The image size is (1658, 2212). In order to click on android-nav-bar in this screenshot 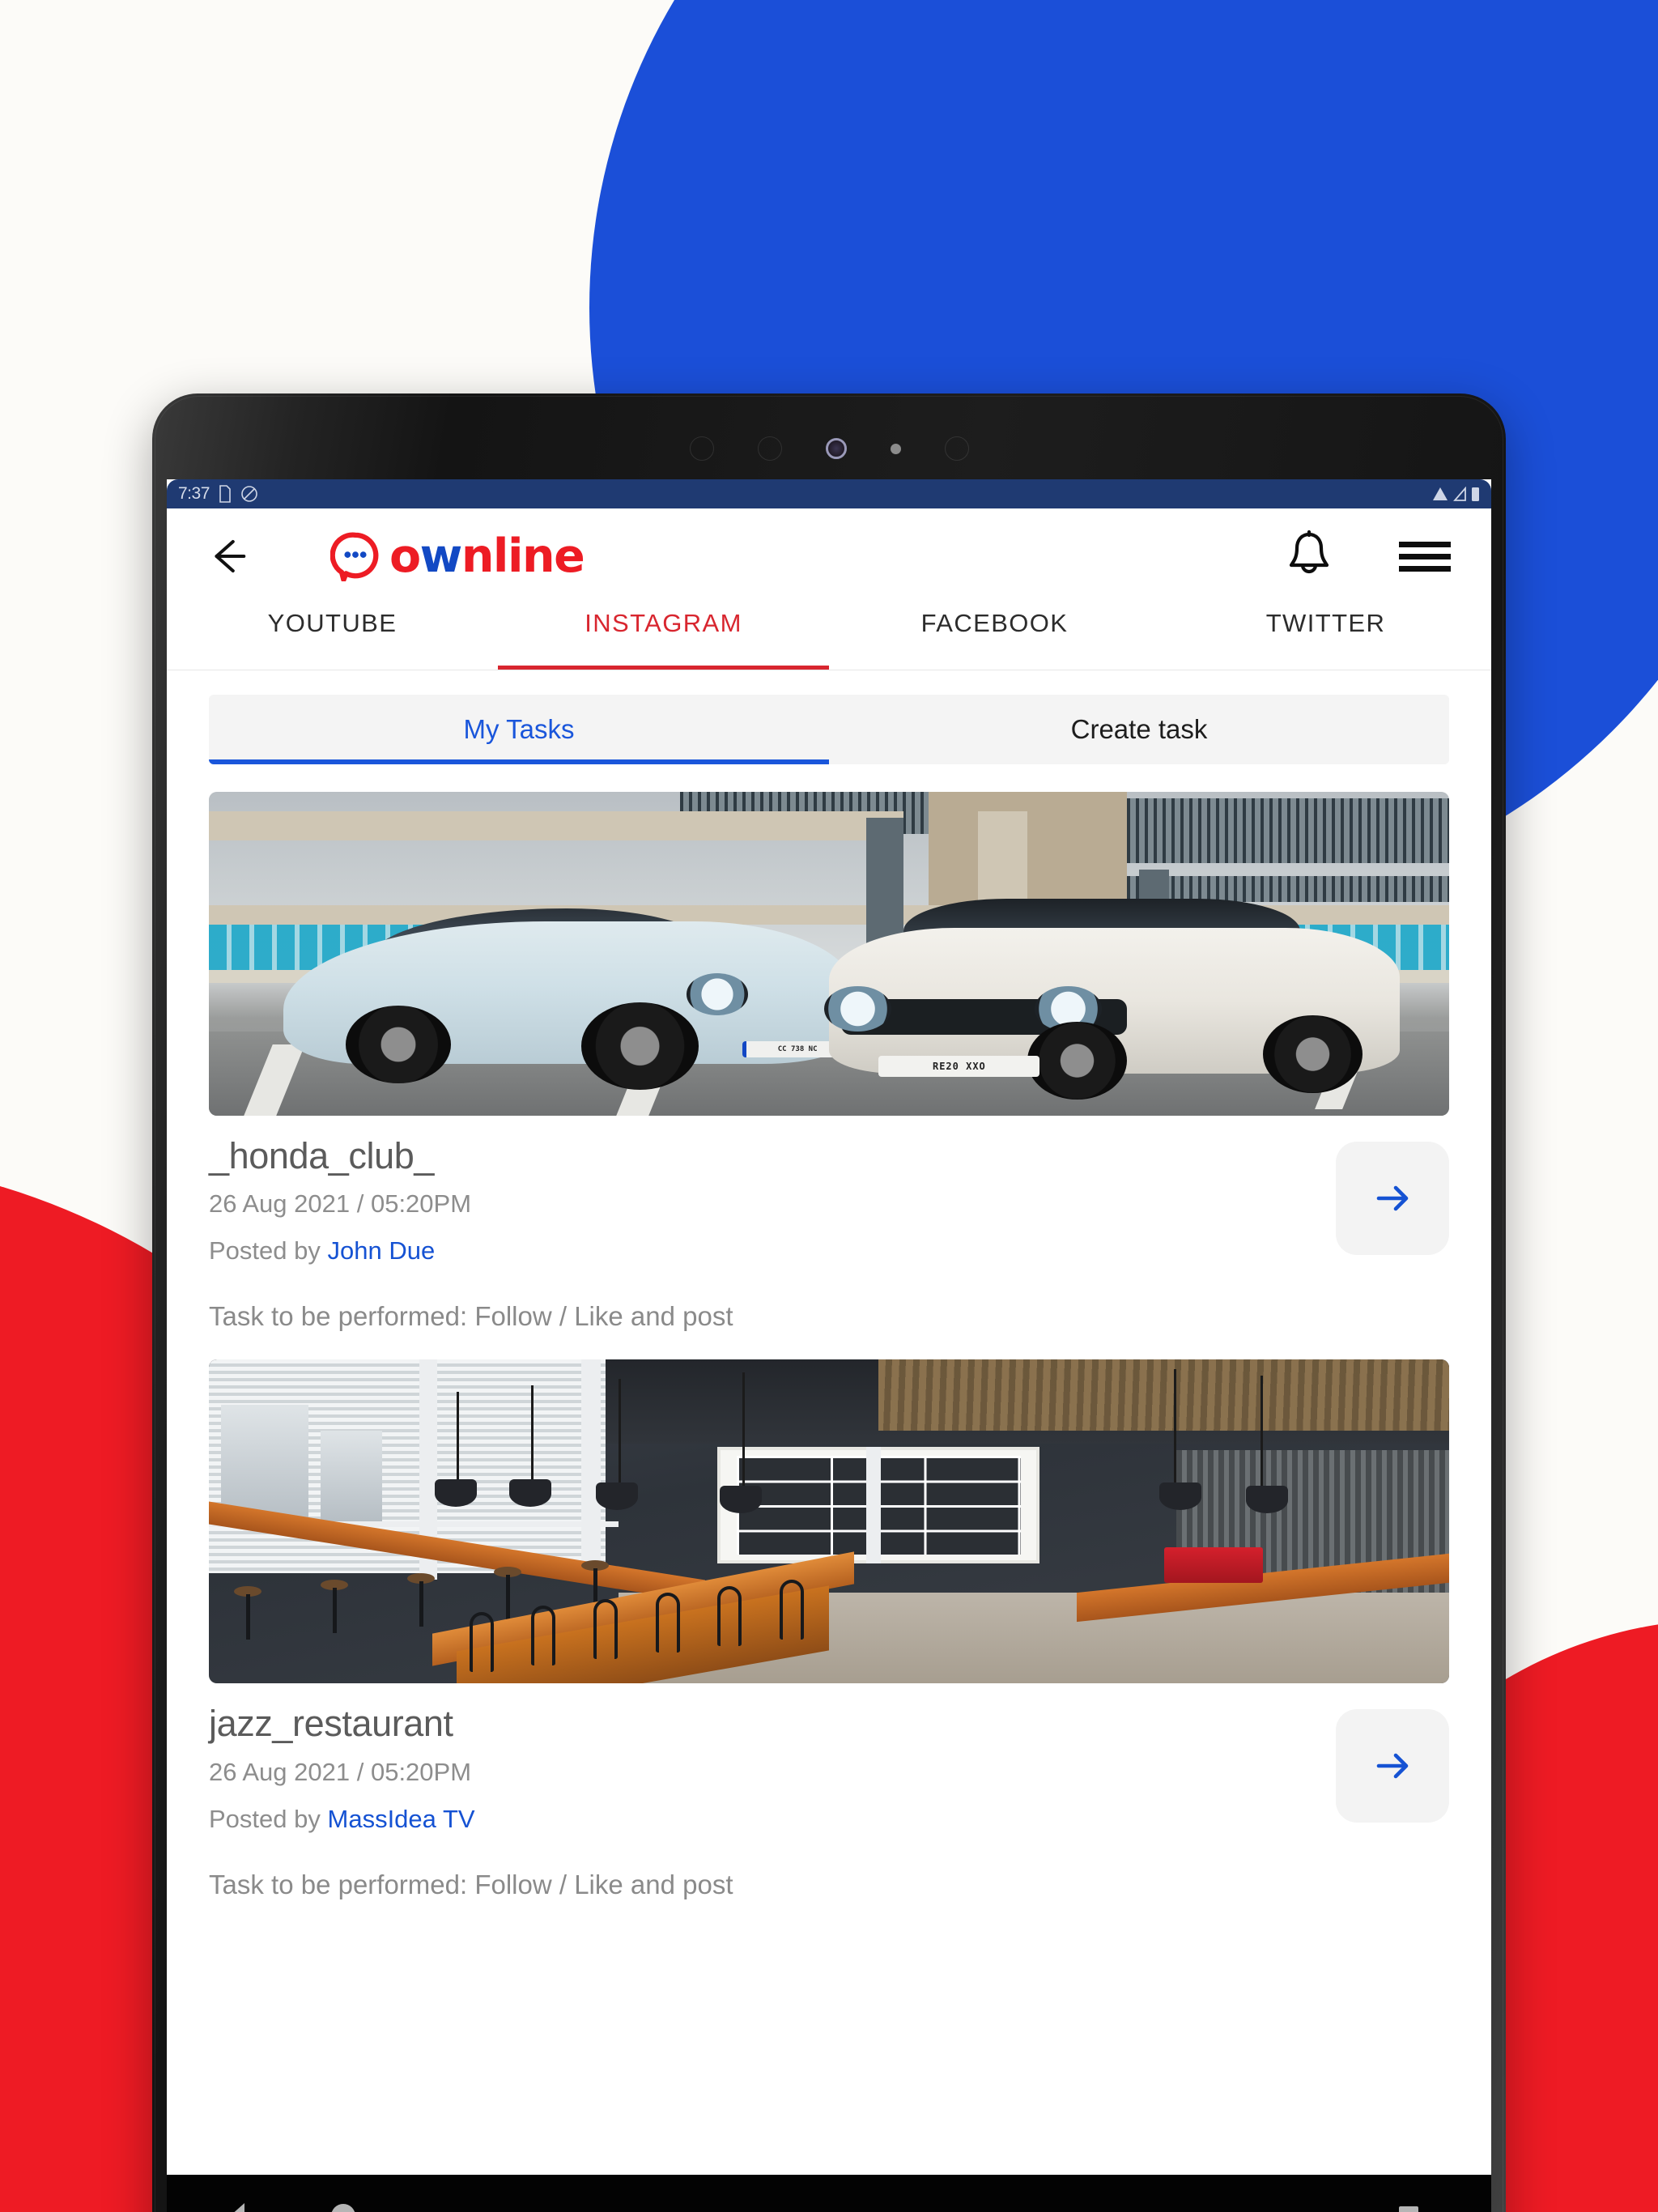, I will do `click(829, 2194)`.